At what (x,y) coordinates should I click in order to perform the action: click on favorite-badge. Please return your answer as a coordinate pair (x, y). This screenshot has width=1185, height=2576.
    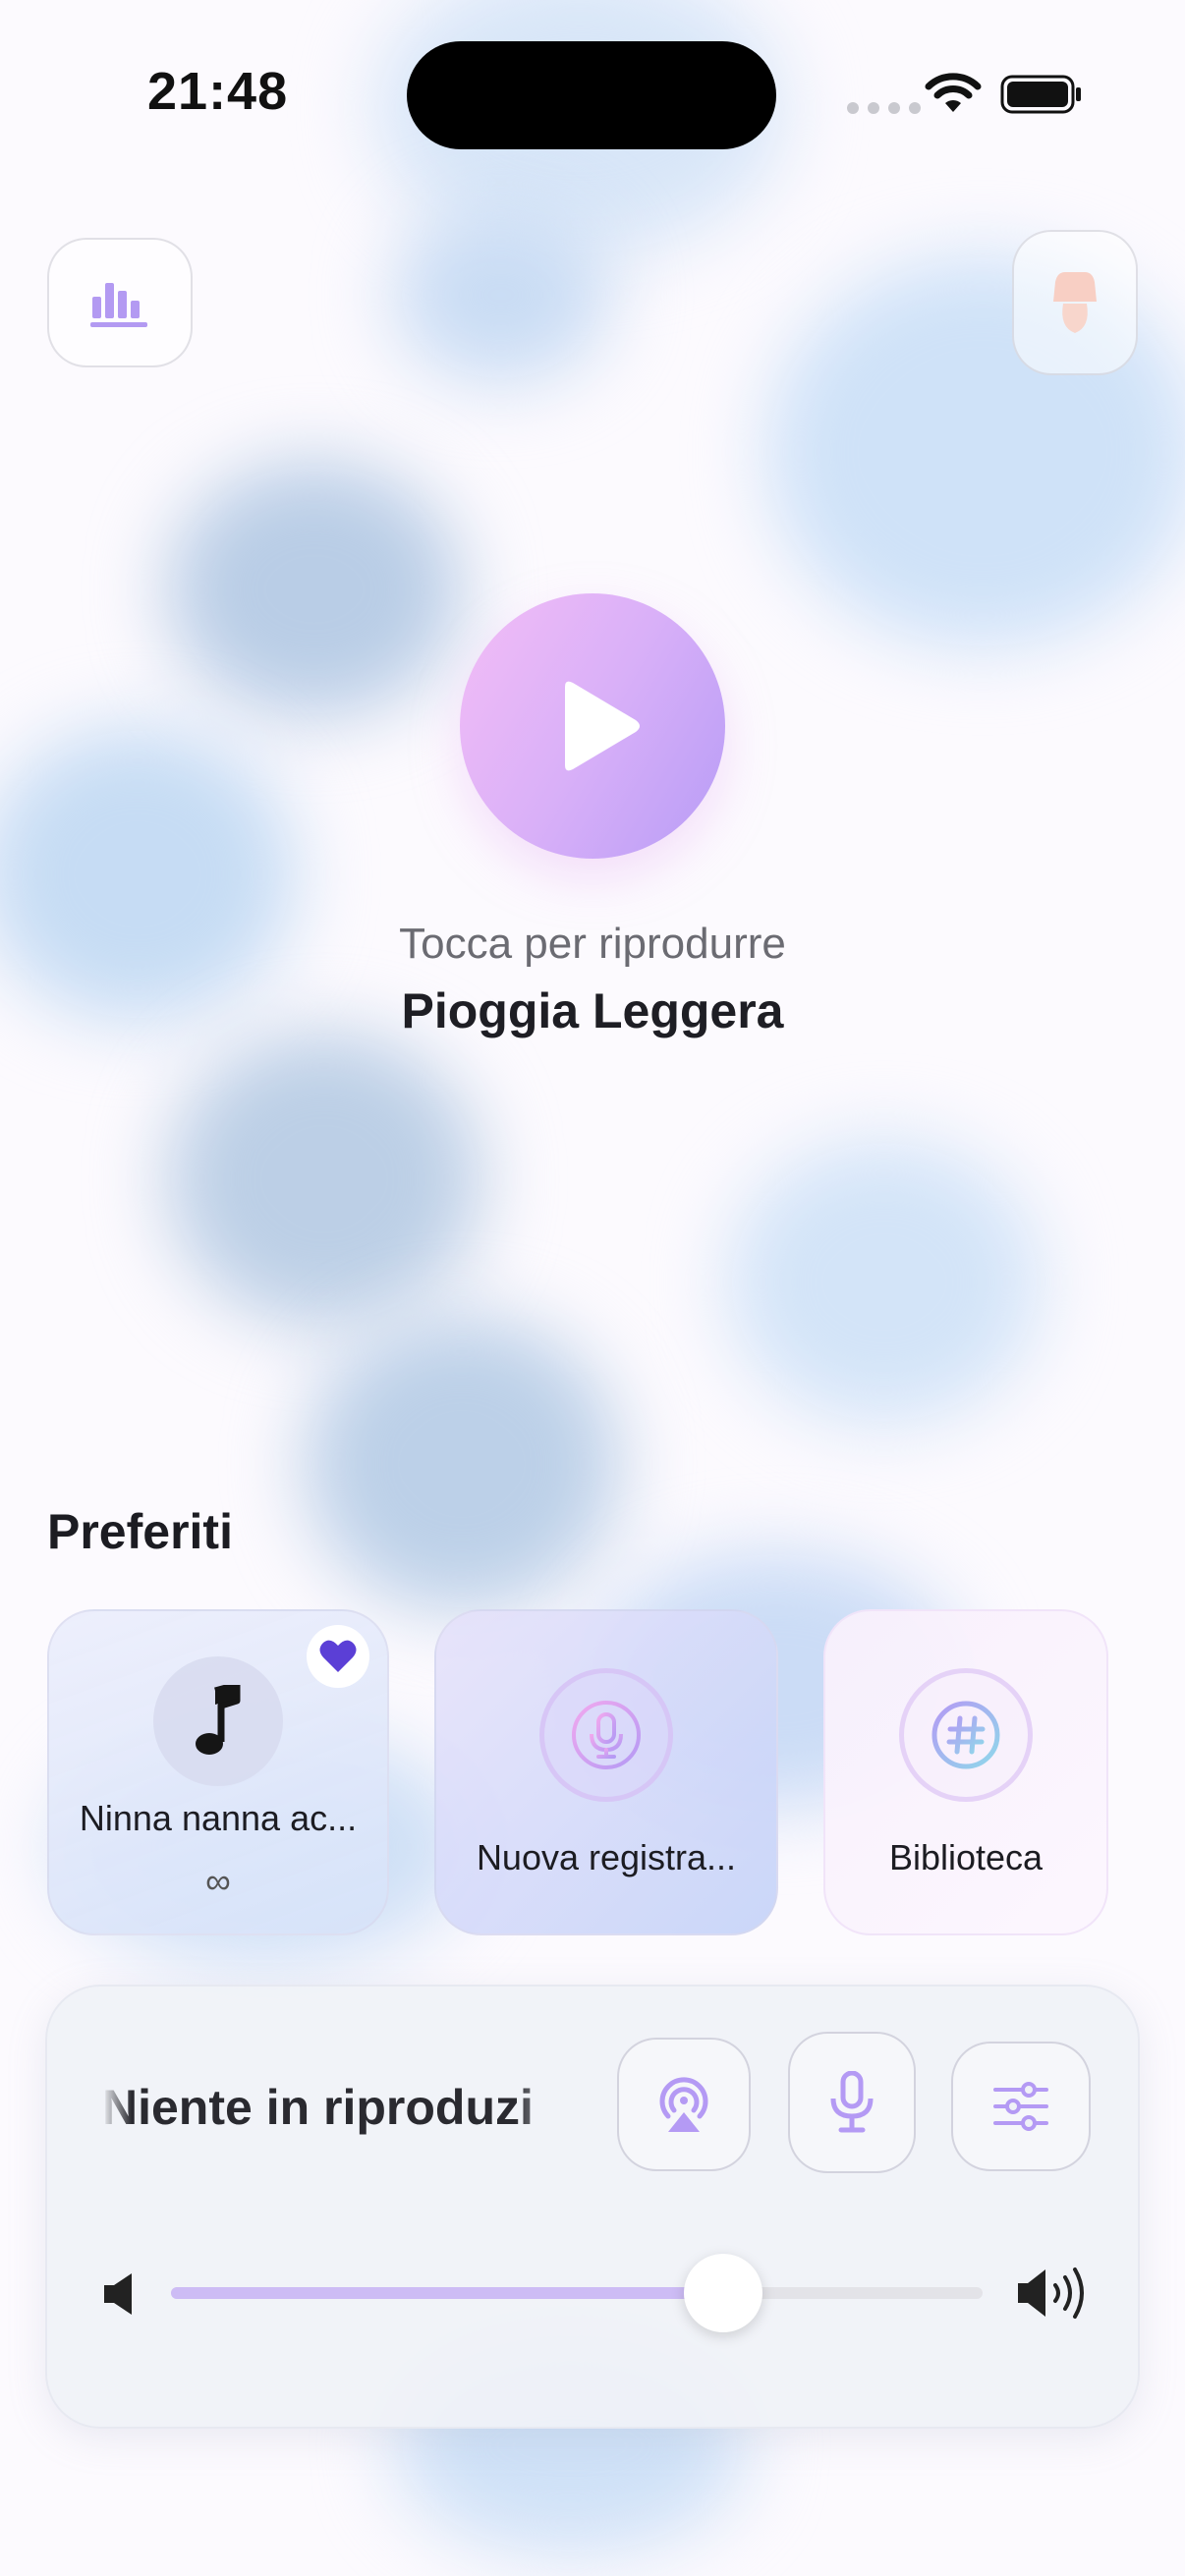
    Looking at the image, I should click on (338, 1656).